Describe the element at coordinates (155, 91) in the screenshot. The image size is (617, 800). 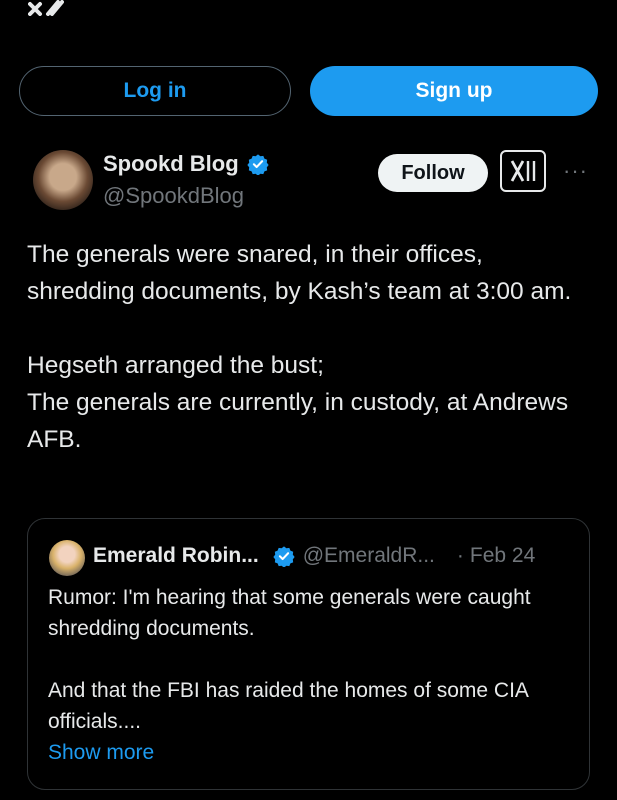
I see `login-button: Log in` at that location.